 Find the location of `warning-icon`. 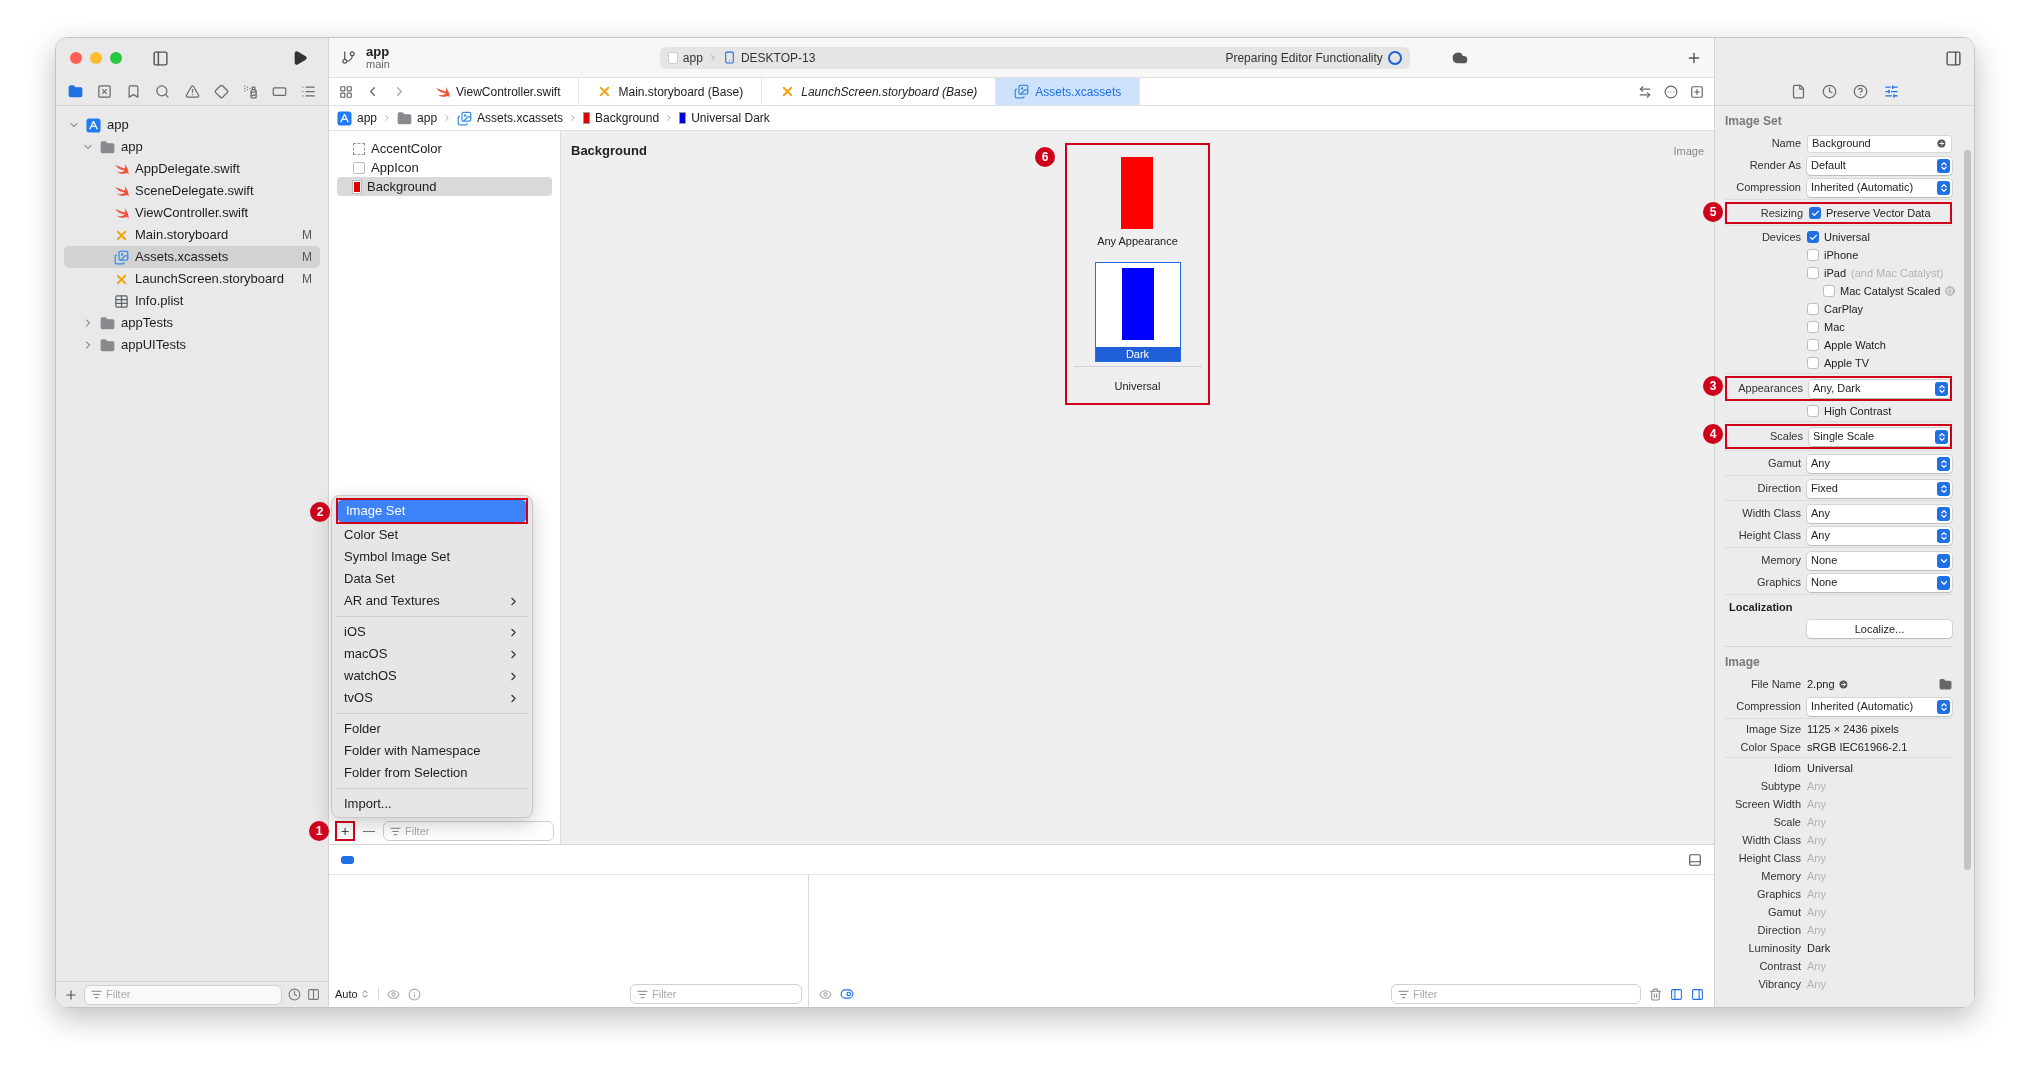

warning-icon is located at coordinates (192, 91).